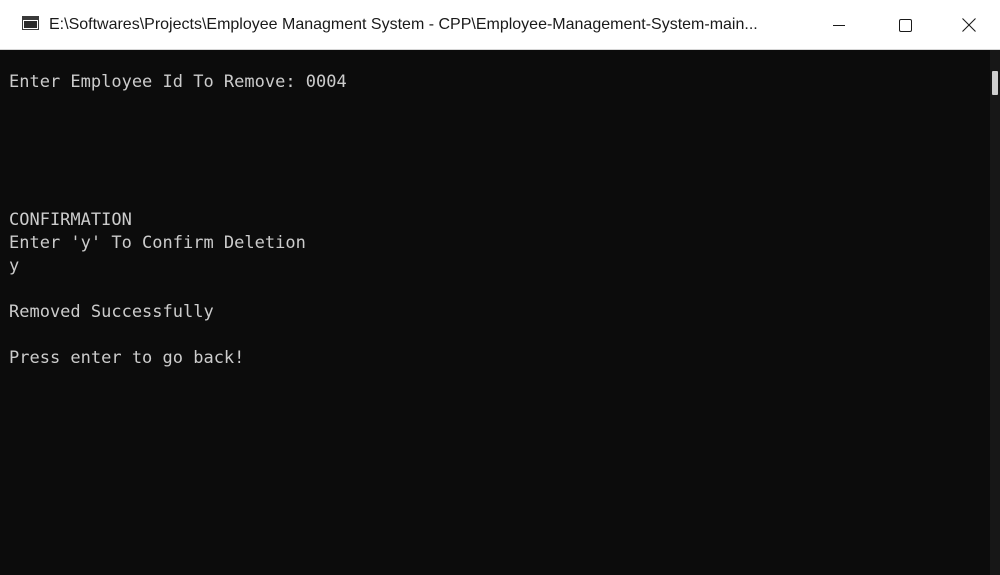 This screenshot has height=575, width=1000. What do you see at coordinates (157, 243) in the screenshot?
I see `confirm-deletion-prompt: Enter 'y' To Confirm Deletion` at bounding box center [157, 243].